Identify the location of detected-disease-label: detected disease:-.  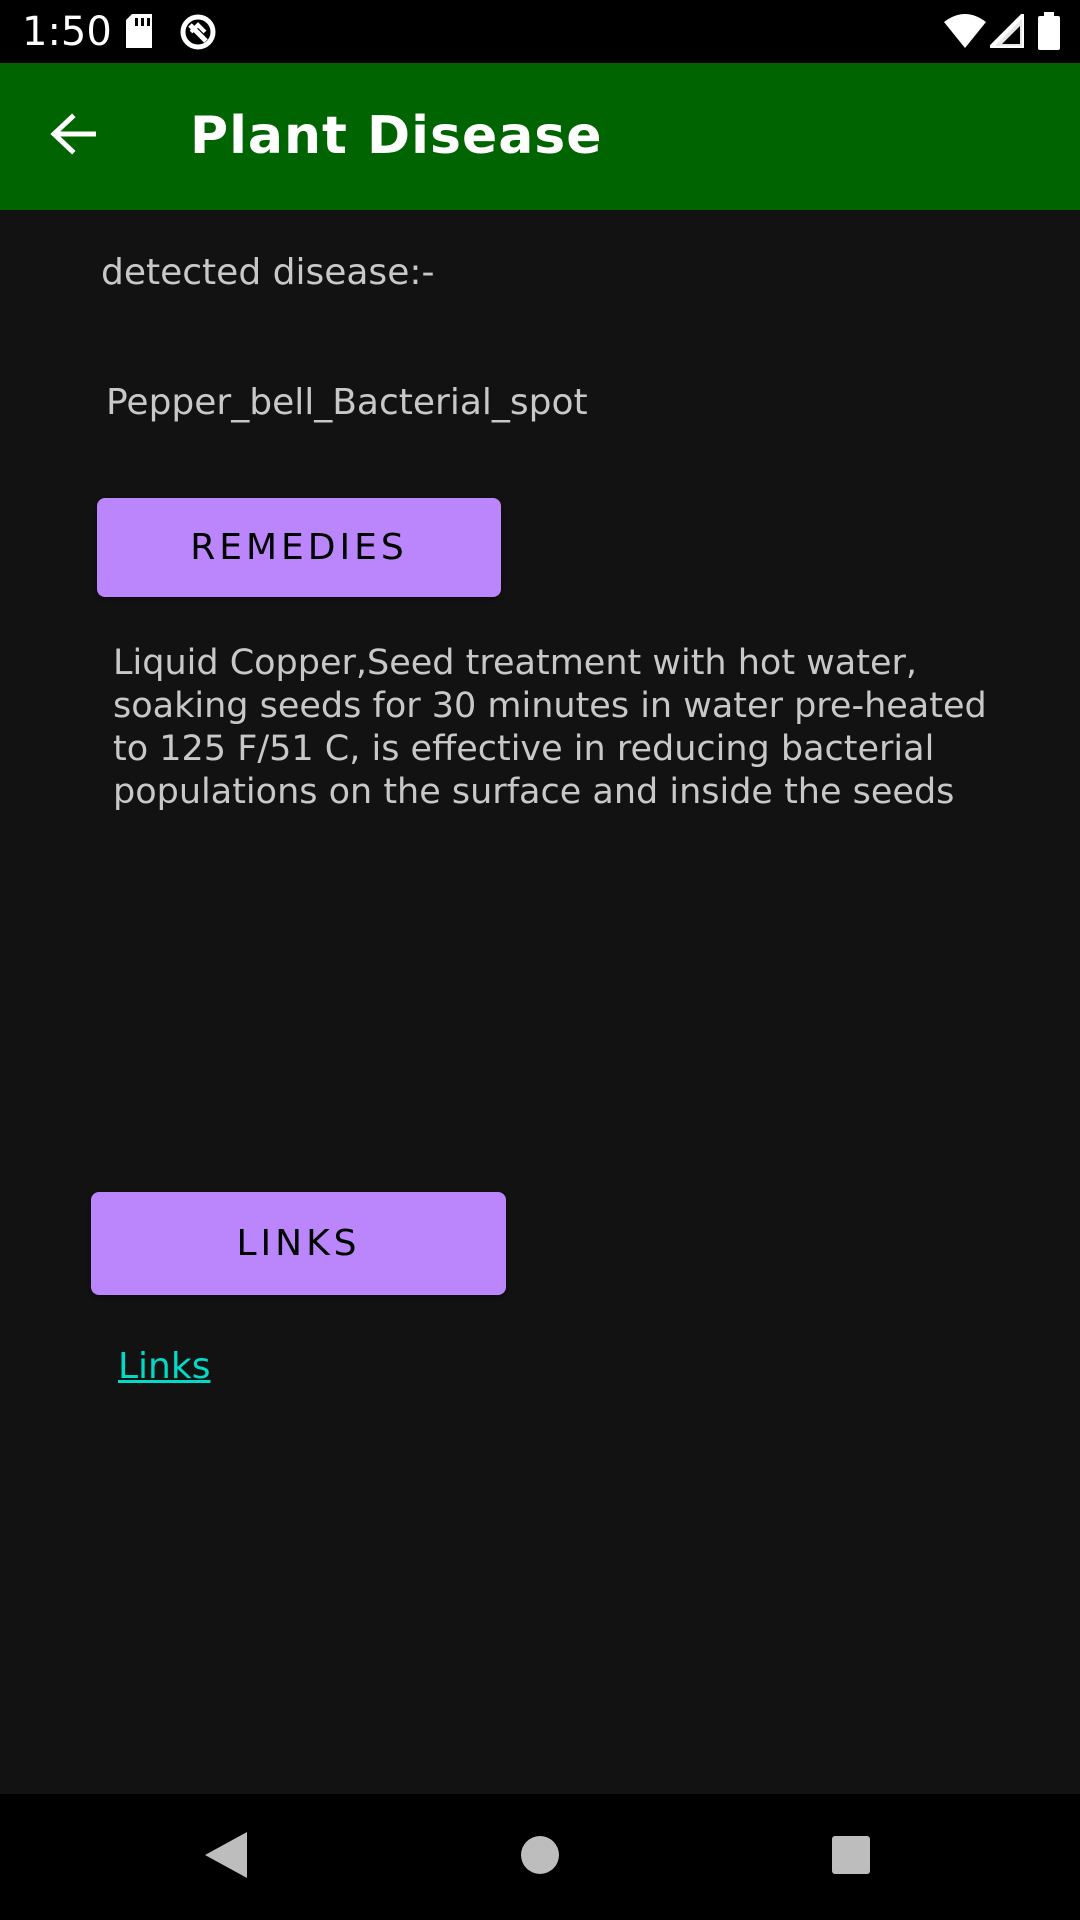
(268, 272).